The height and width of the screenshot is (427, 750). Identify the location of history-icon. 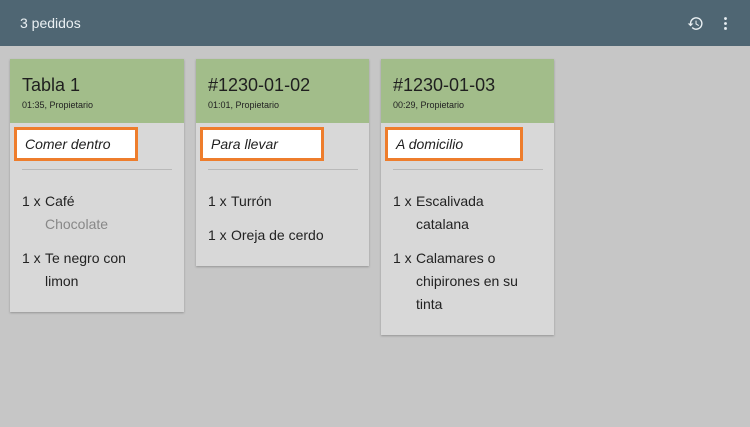
(695, 23).